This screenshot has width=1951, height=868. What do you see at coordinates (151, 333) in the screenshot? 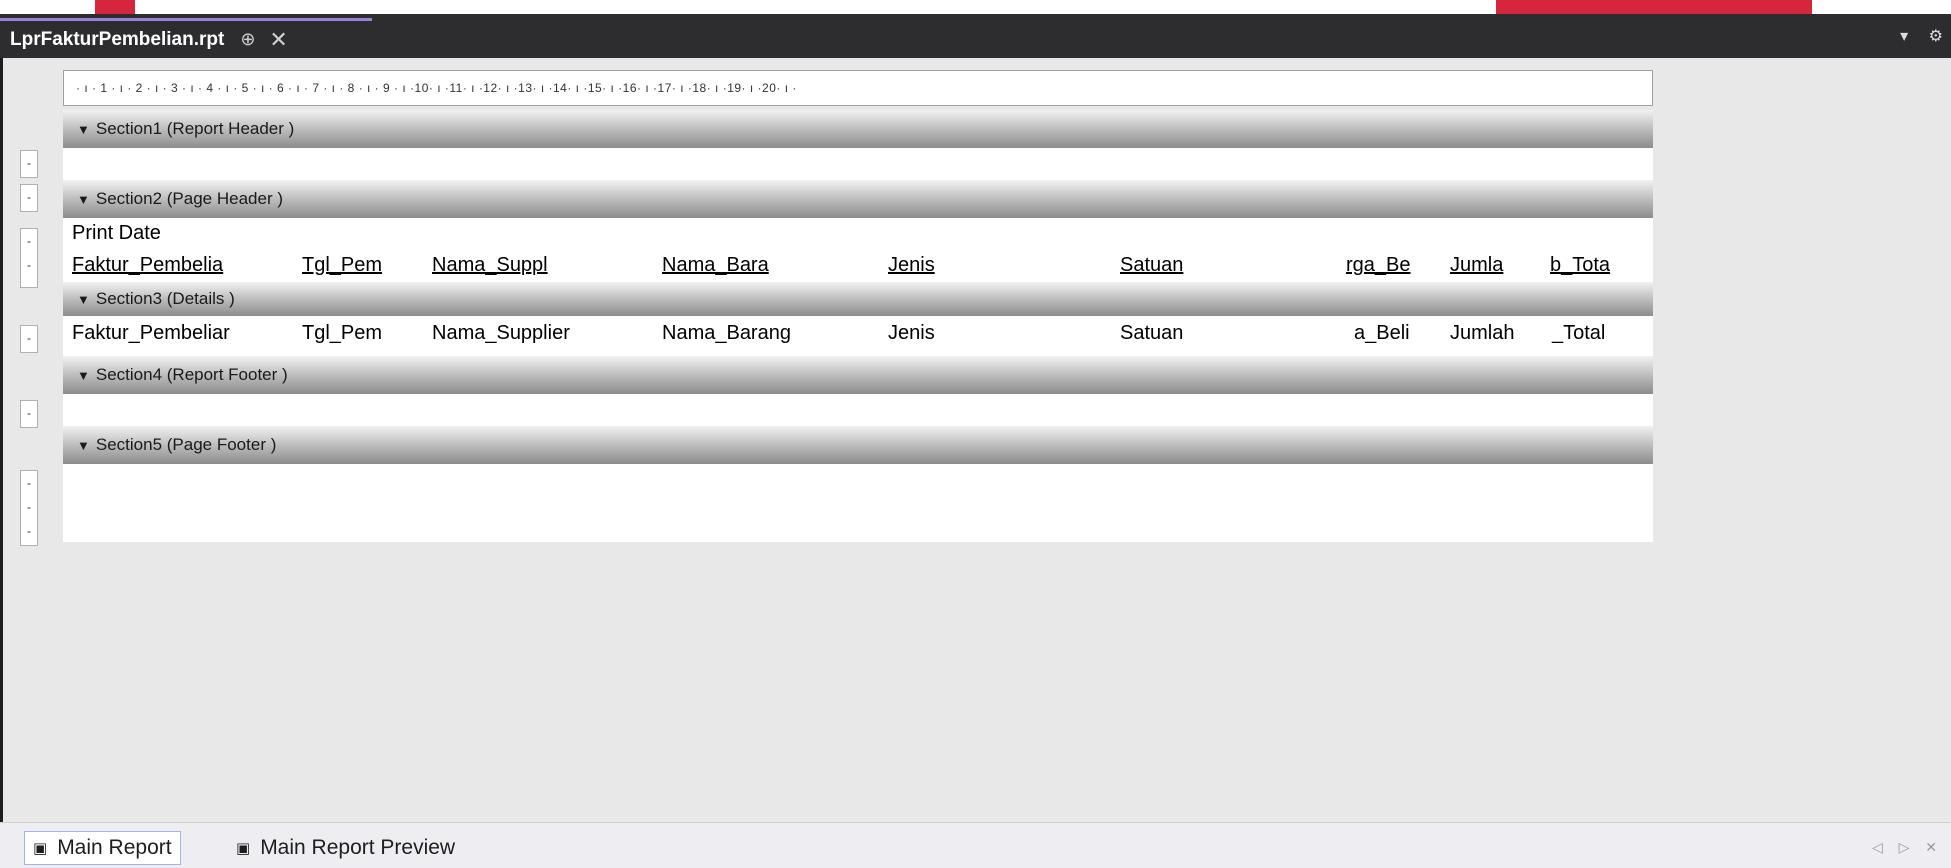
I see `detail-field-faktur: Faktur_Pembeliar` at bounding box center [151, 333].